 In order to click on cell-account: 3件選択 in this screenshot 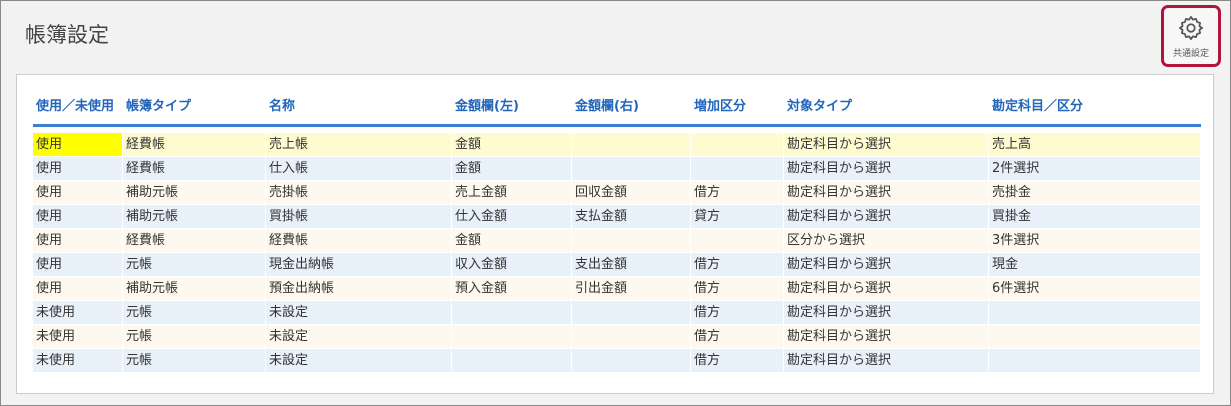, I will do `click(1095, 241)`.